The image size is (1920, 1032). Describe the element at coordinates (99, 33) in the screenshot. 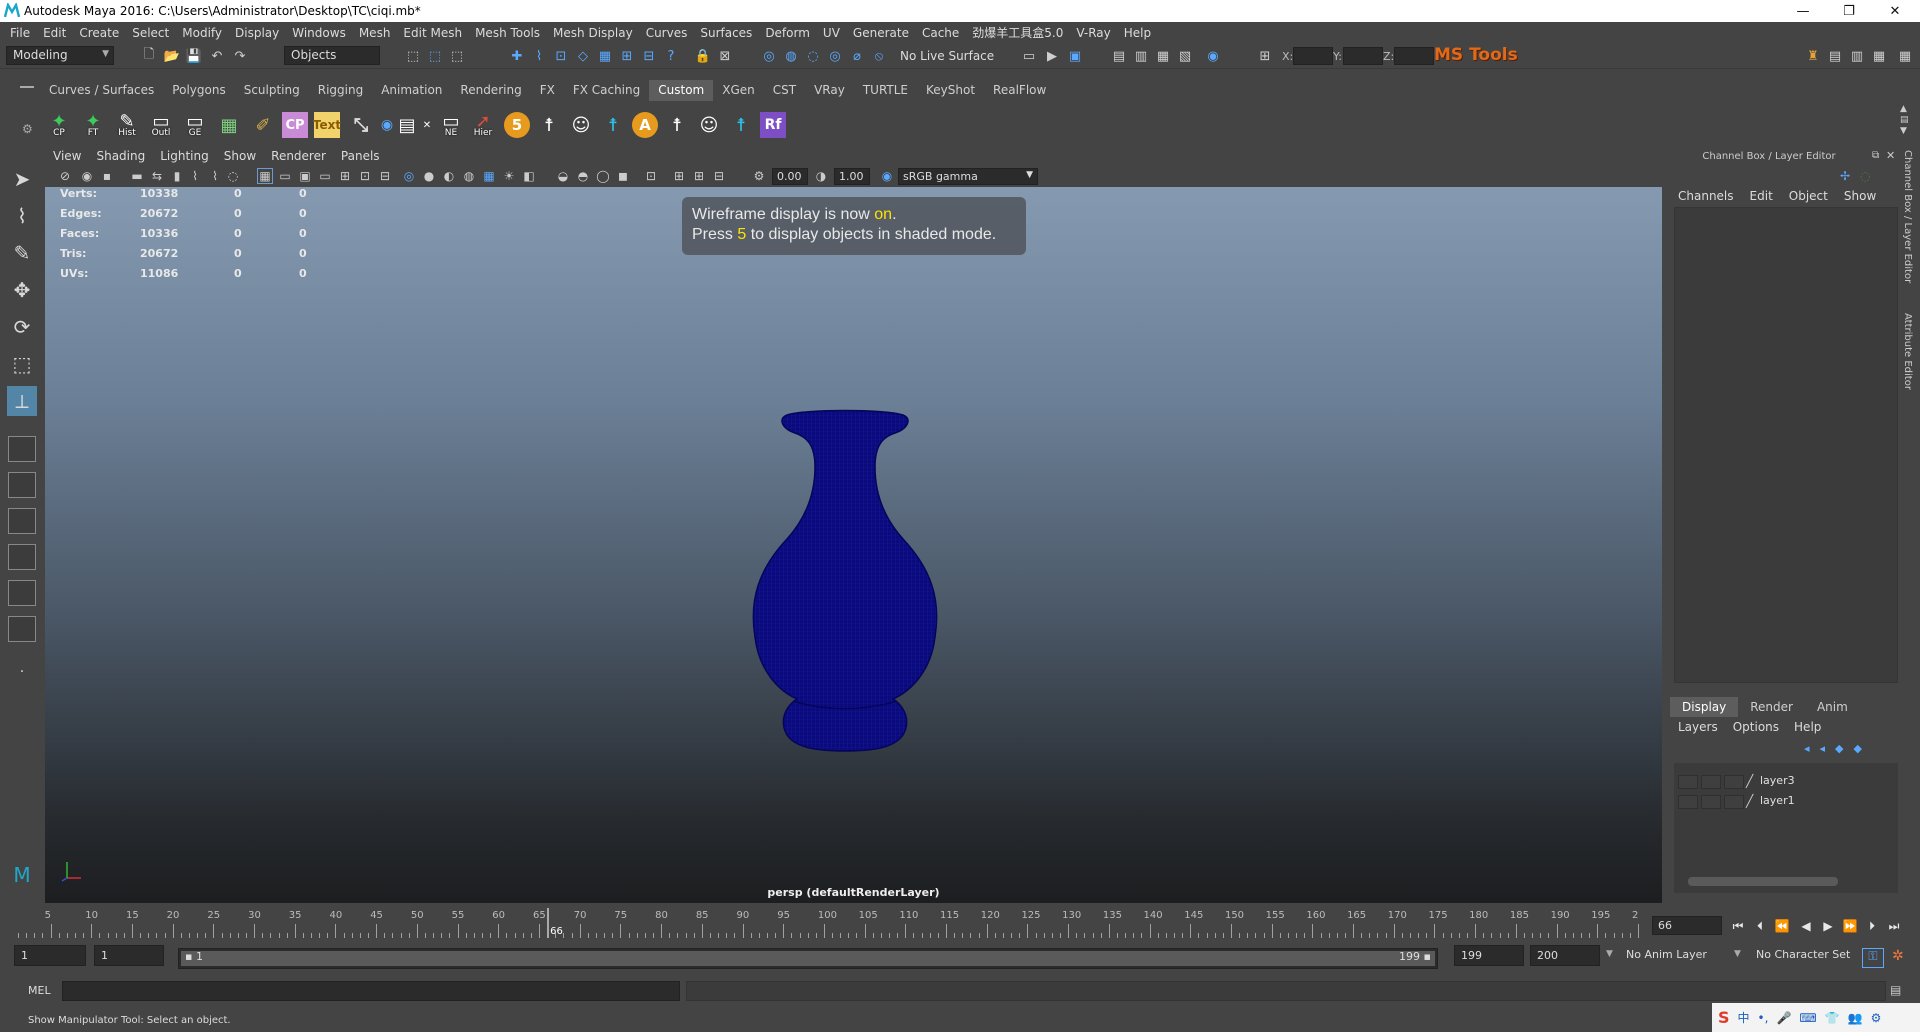

I see `menu-create: Create` at that location.